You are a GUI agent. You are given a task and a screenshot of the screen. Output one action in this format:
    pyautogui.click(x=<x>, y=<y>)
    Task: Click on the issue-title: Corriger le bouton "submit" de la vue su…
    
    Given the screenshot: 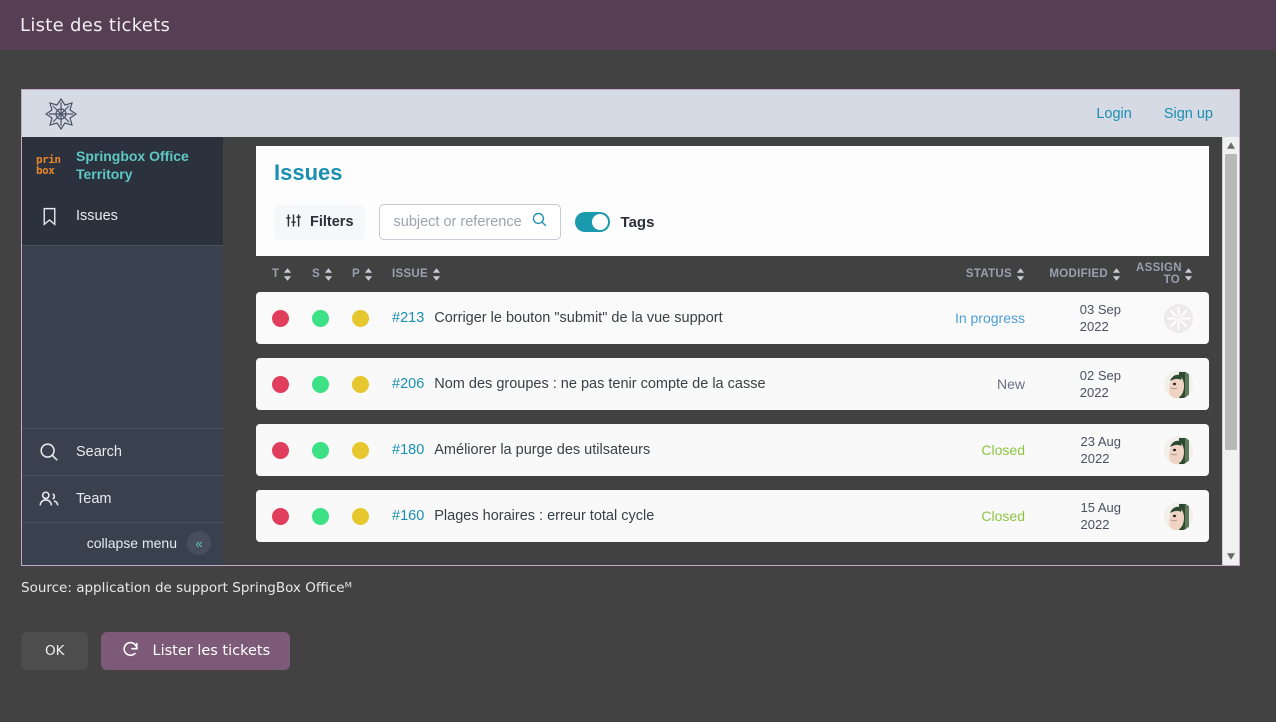 What is the action you would take?
    pyautogui.click(x=578, y=318)
    